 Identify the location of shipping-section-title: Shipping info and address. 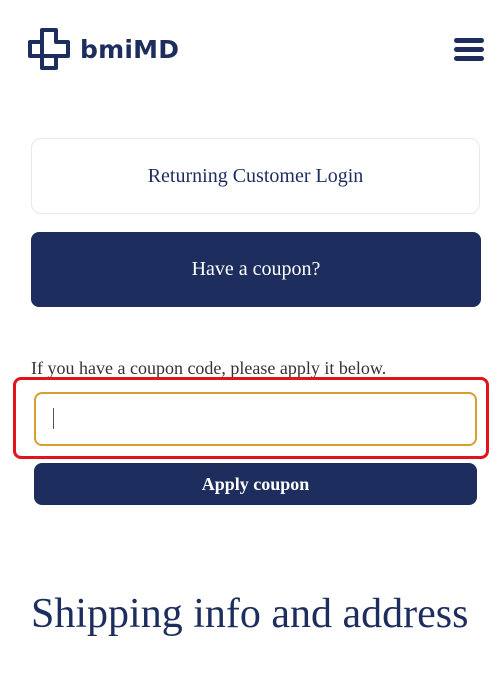
(250, 614).